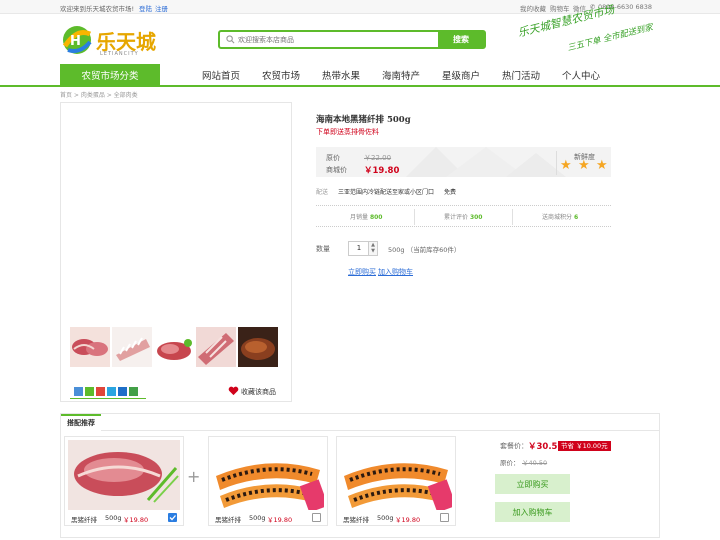 The width and height of the screenshot is (720, 540). What do you see at coordinates (99, 95) in the screenshot?
I see `breadcrumb: 首页 > 肉类蛋品 > 全部肉类` at bounding box center [99, 95].